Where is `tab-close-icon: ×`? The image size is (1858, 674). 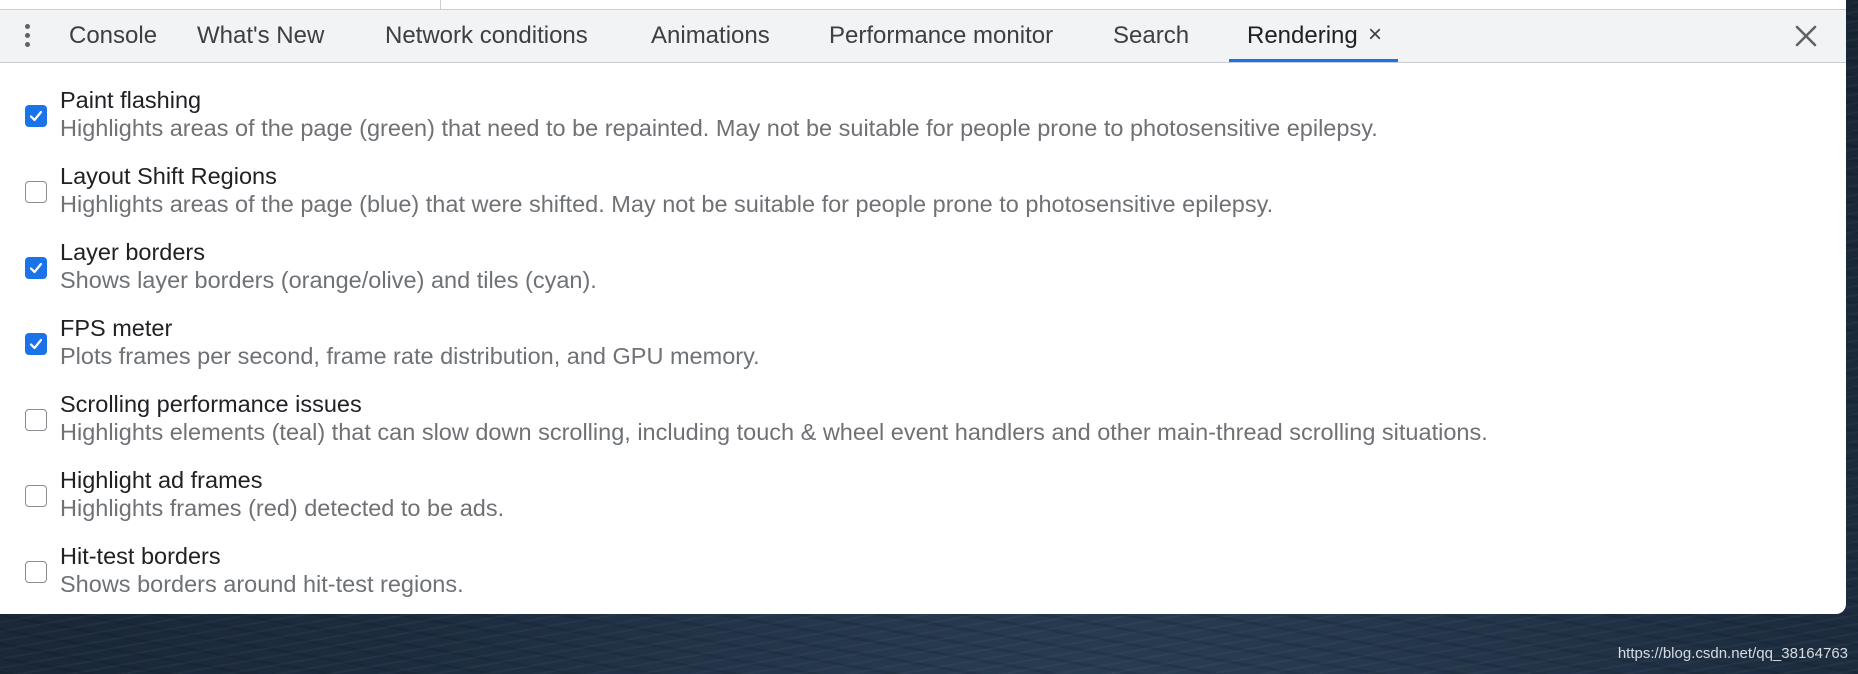
tab-close-icon: × is located at coordinates (1375, 36).